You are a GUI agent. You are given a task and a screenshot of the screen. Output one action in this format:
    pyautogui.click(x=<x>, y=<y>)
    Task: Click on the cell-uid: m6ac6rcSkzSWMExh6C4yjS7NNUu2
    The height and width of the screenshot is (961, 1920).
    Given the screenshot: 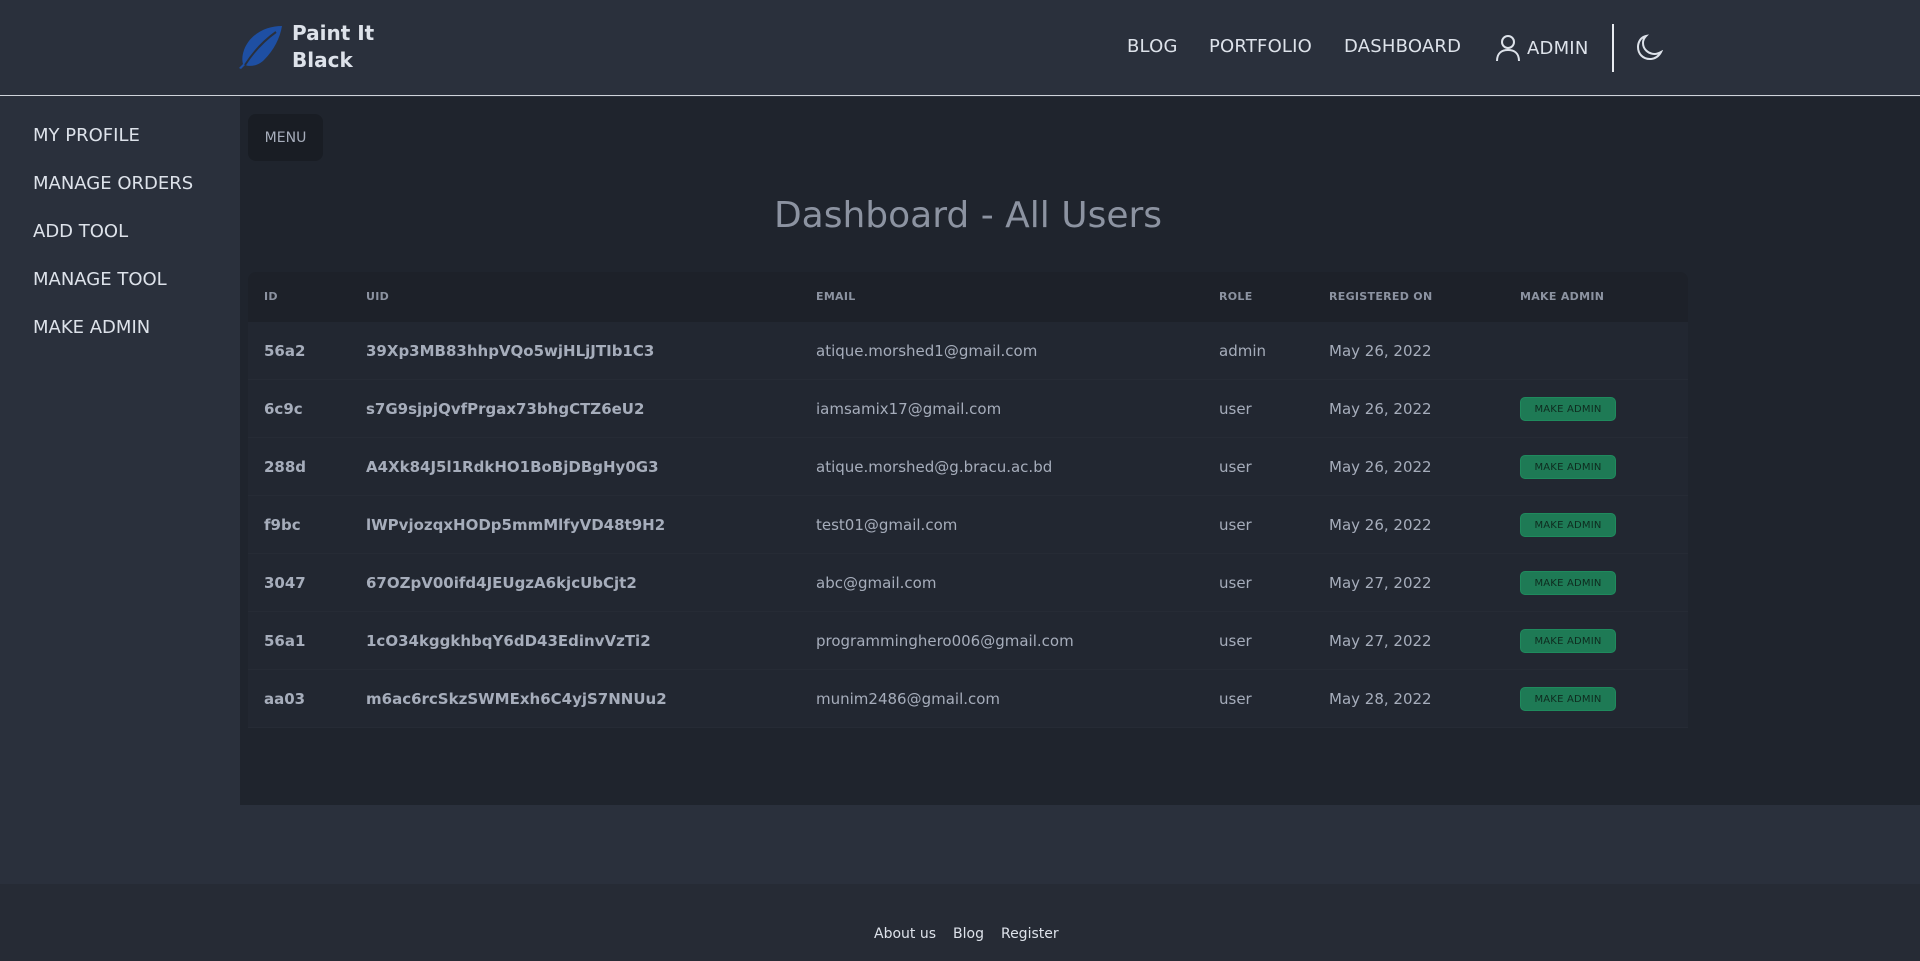 What is the action you would take?
    pyautogui.click(x=516, y=699)
    